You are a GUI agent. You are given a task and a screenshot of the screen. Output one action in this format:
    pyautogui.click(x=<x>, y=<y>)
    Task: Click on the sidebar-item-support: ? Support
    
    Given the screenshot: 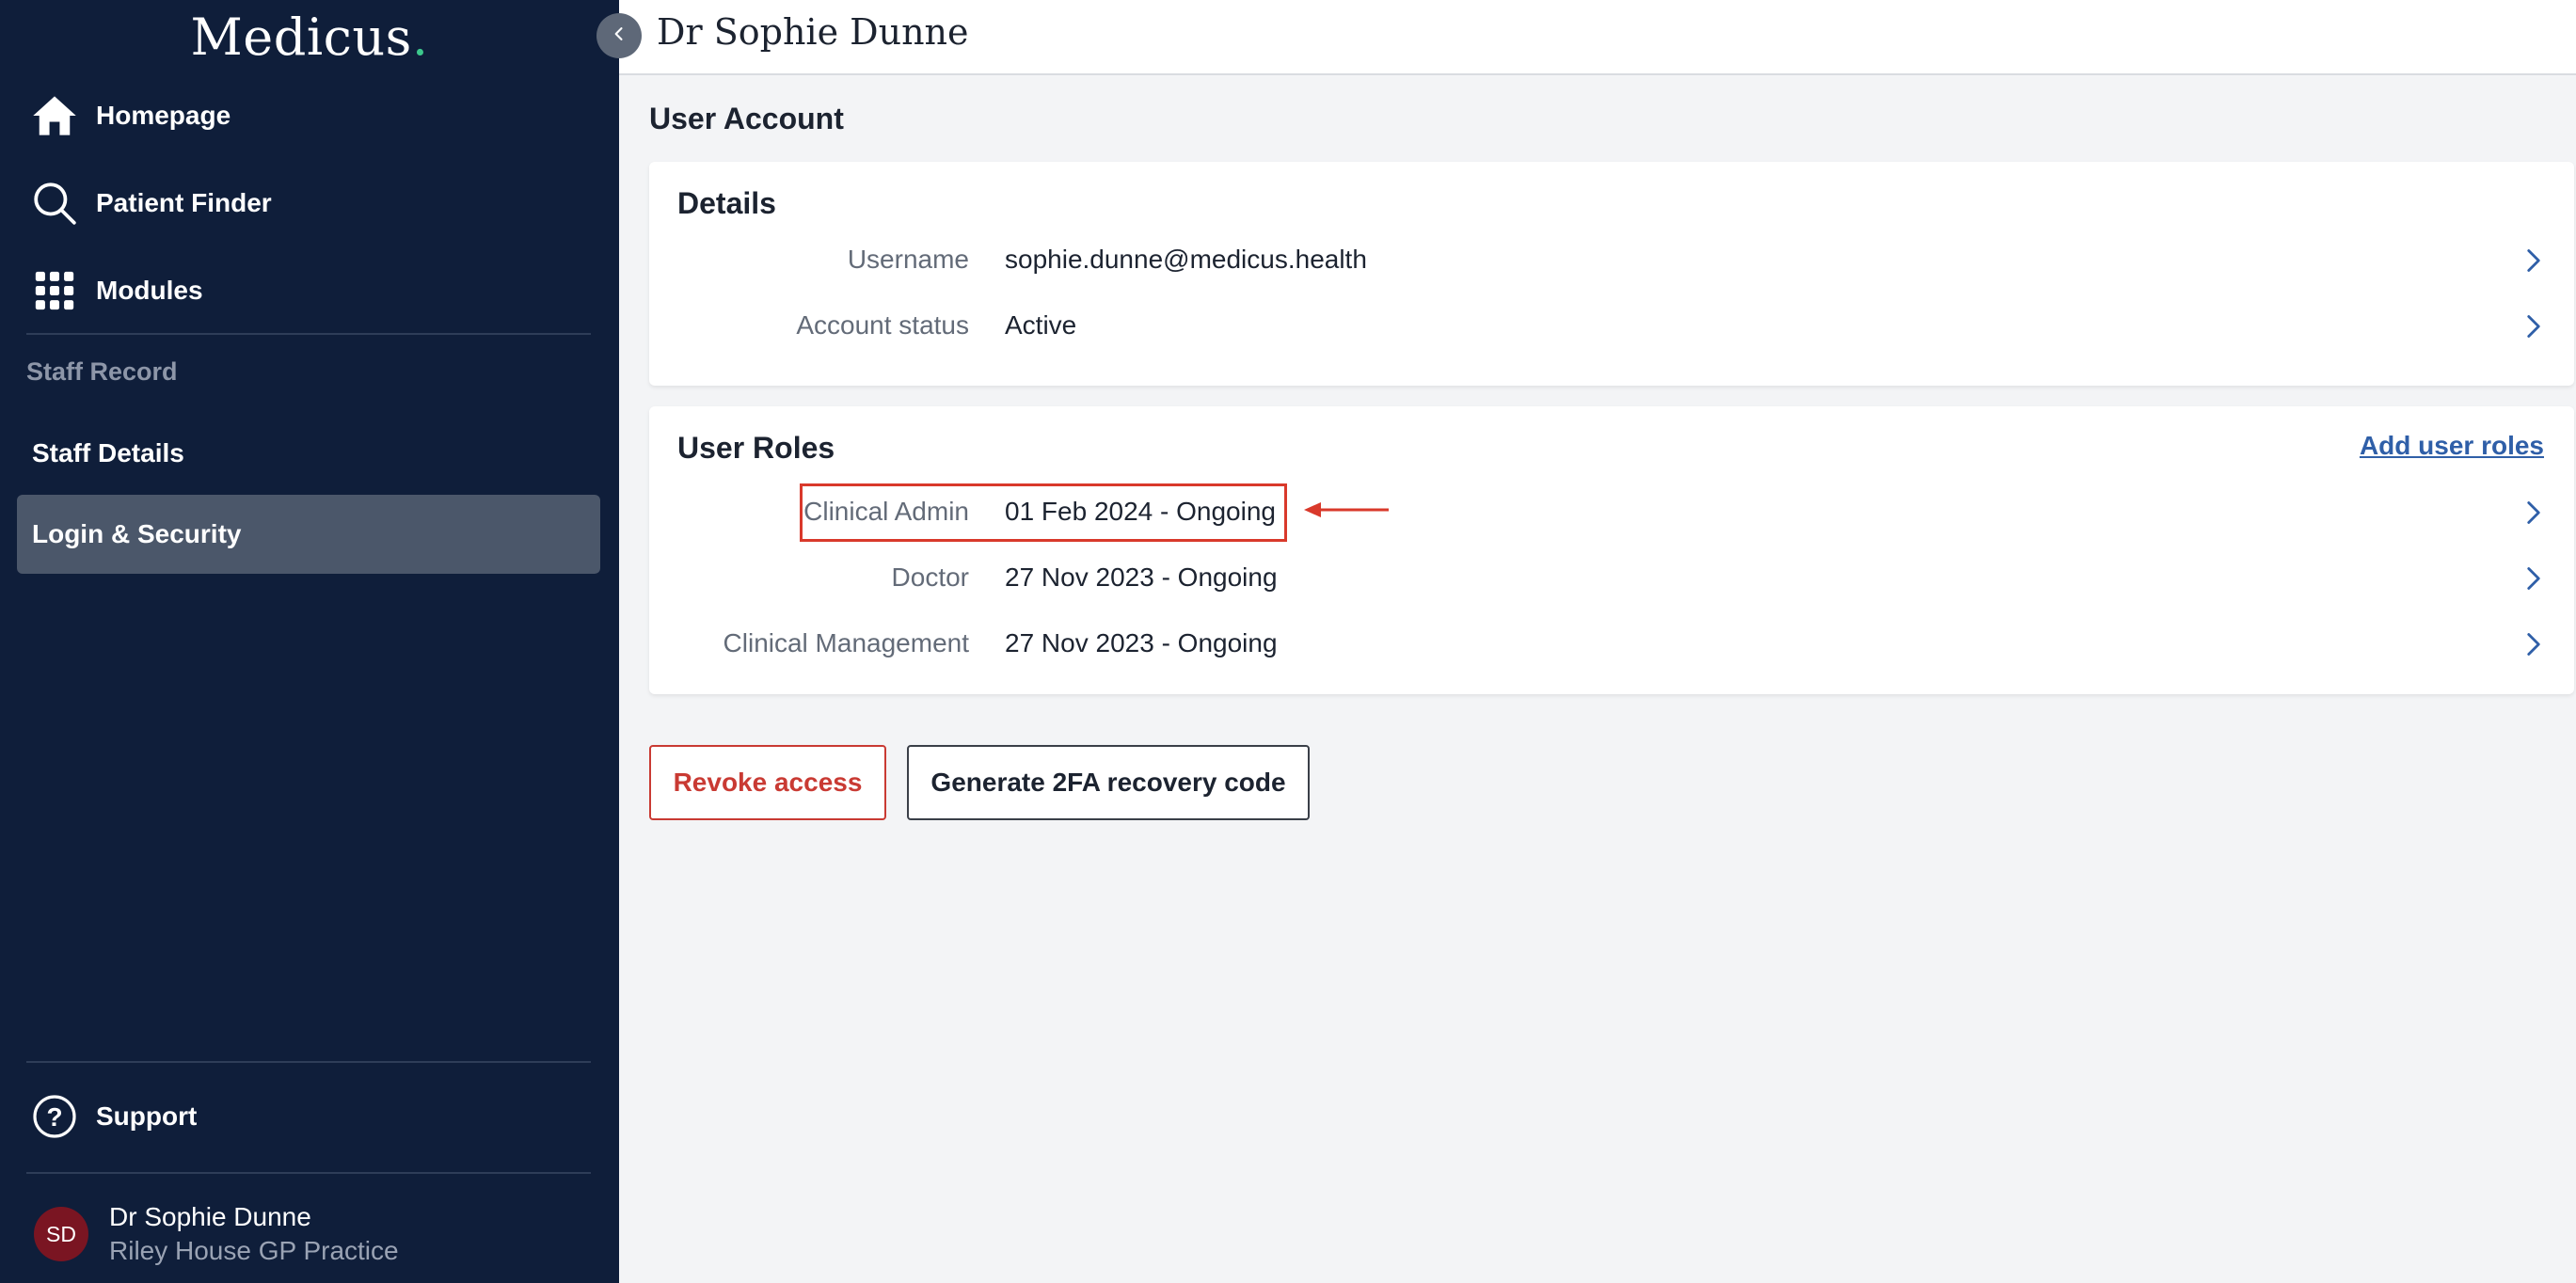 What is the action you would take?
    pyautogui.click(x=310, y=1117)
    